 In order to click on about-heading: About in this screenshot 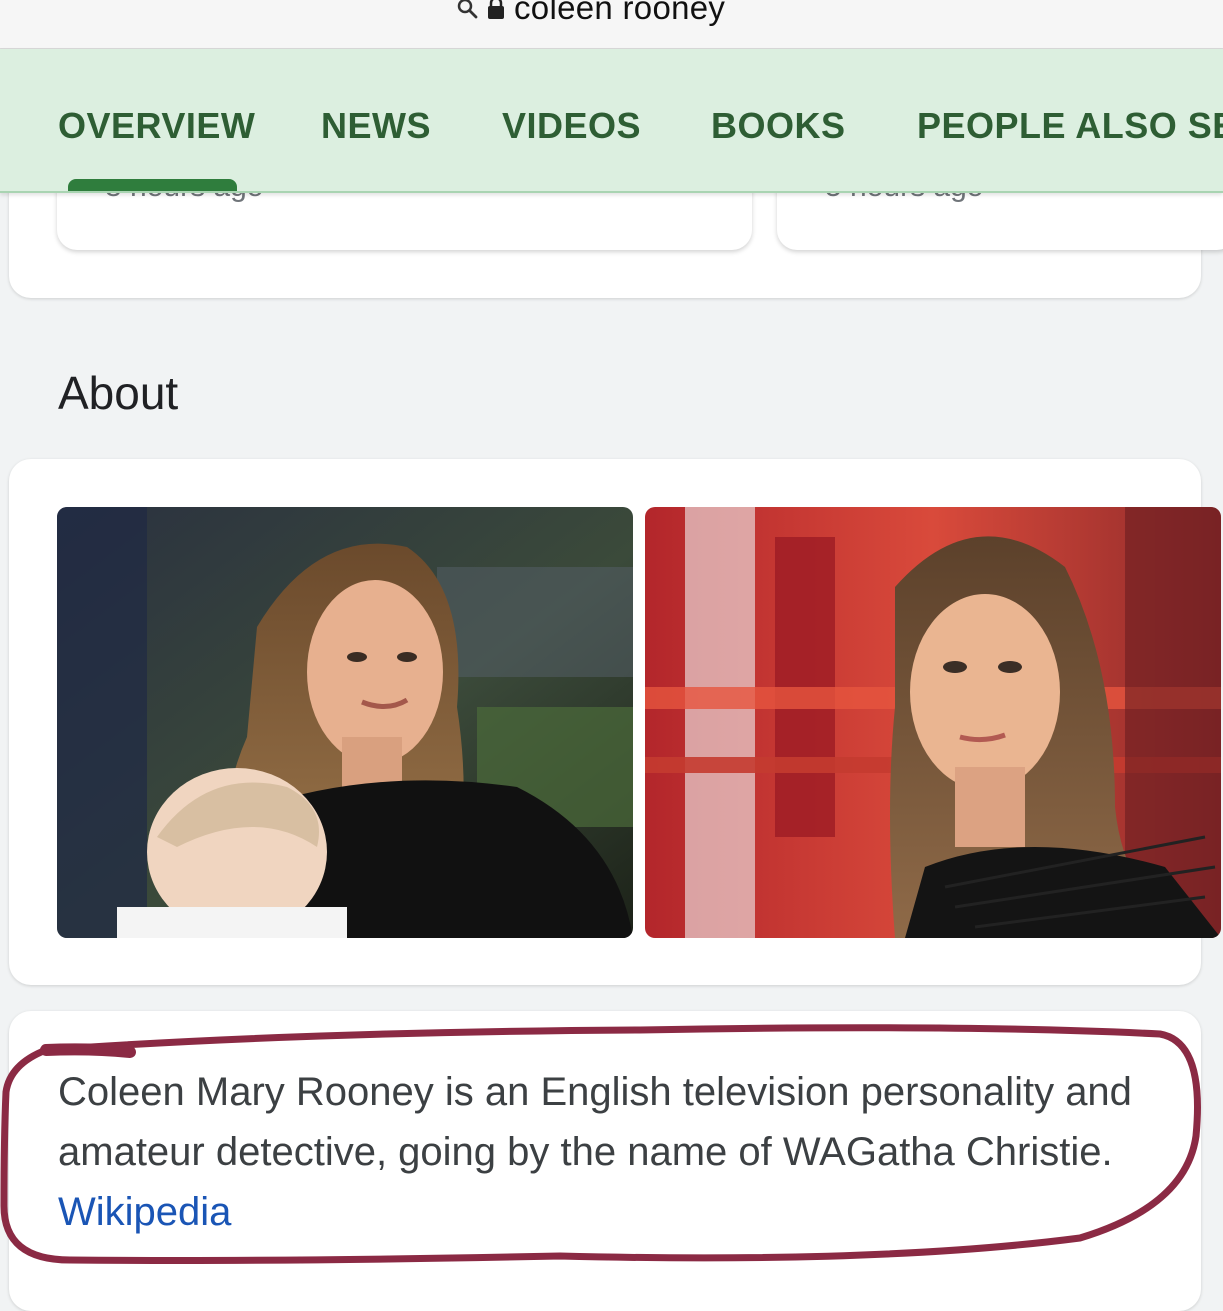, I will do `click(118, 393)`.